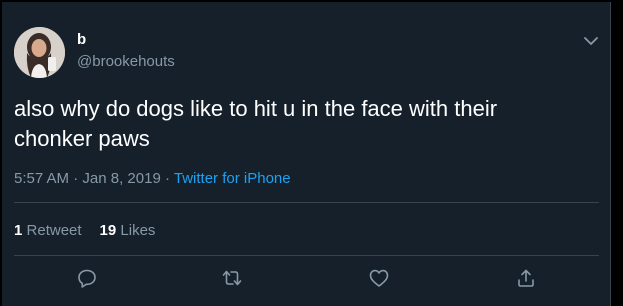 The height and width of the screenshot is (306, 623). I want to click on engagement-stats: 1 Retweet 19 Likes, so click(84, 231).